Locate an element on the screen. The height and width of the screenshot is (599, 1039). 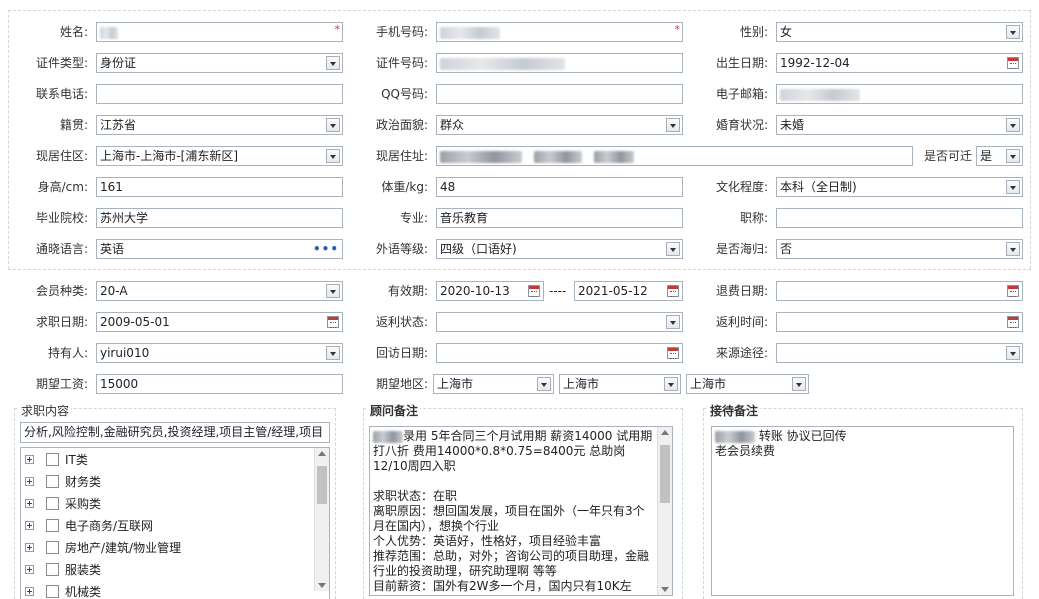
validity-end-field: 2021-05-12 is located at coordinates (628, 291).